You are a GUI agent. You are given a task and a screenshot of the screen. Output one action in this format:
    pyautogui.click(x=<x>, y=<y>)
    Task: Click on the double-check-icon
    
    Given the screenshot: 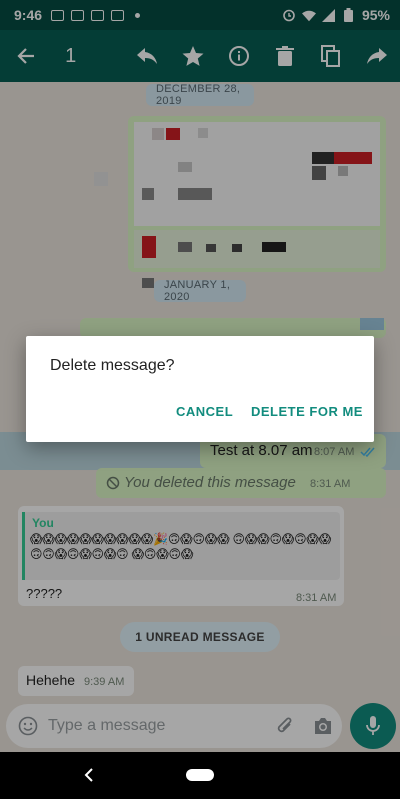 What is the action you would take?
    pyautogui.click(x=367, y=452)
    